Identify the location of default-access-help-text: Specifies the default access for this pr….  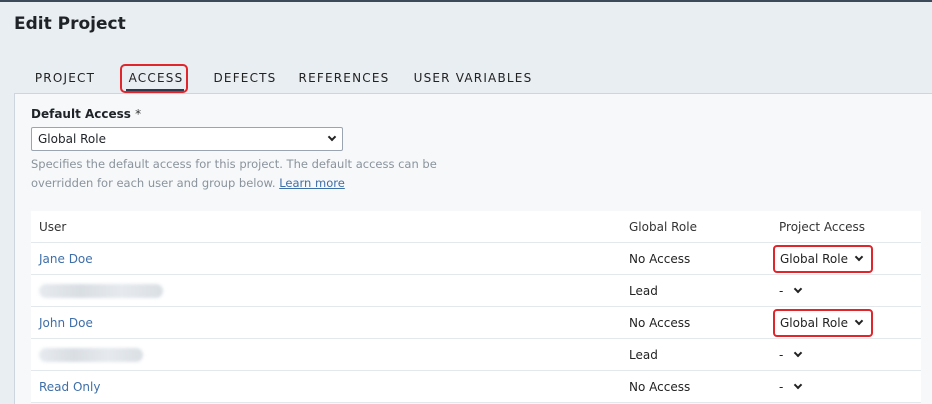
(234, 173).